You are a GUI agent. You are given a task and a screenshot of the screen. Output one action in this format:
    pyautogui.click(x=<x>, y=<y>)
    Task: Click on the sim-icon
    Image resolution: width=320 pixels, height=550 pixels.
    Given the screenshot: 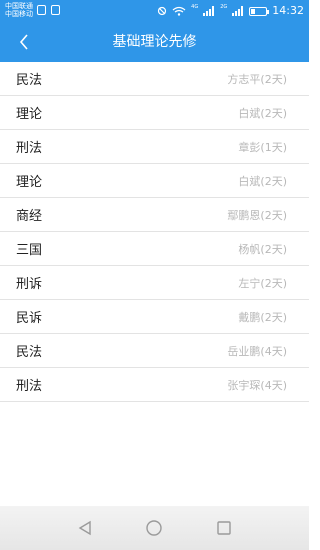 What is the action you would take?
    pyautogui.click(x=41, y=10)
    